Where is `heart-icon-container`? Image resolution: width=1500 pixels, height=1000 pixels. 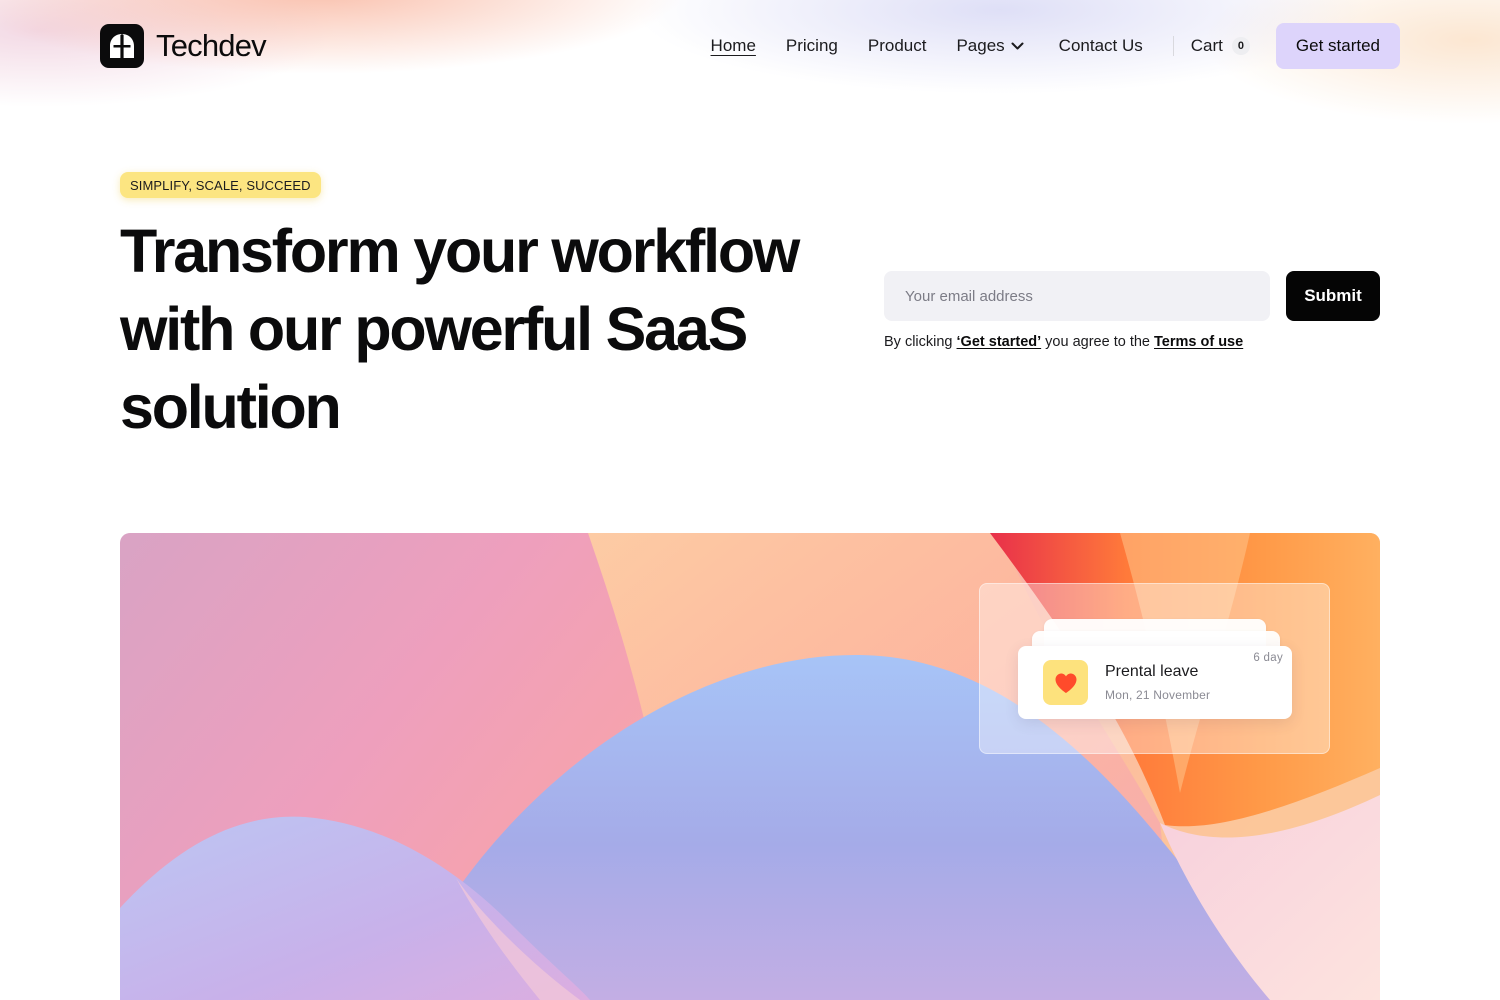 heart-icon-container is located at coordinates (1065, 682).